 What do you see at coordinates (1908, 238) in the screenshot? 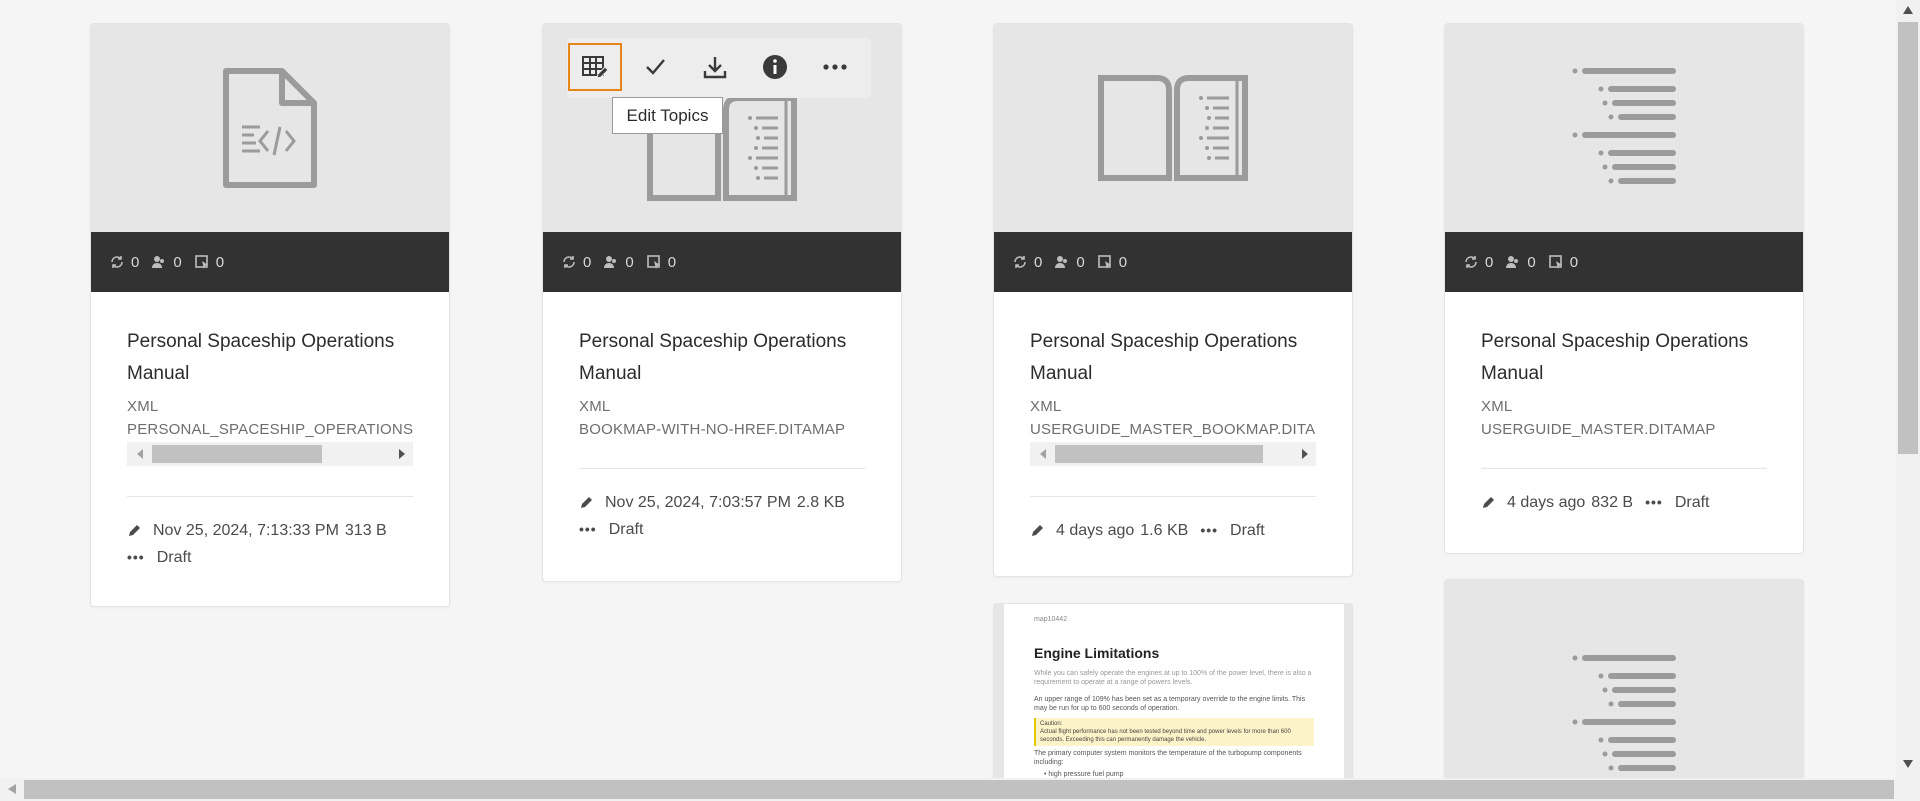
I see `vertical-scroll-thumb` at bounding box center [1908, 238].